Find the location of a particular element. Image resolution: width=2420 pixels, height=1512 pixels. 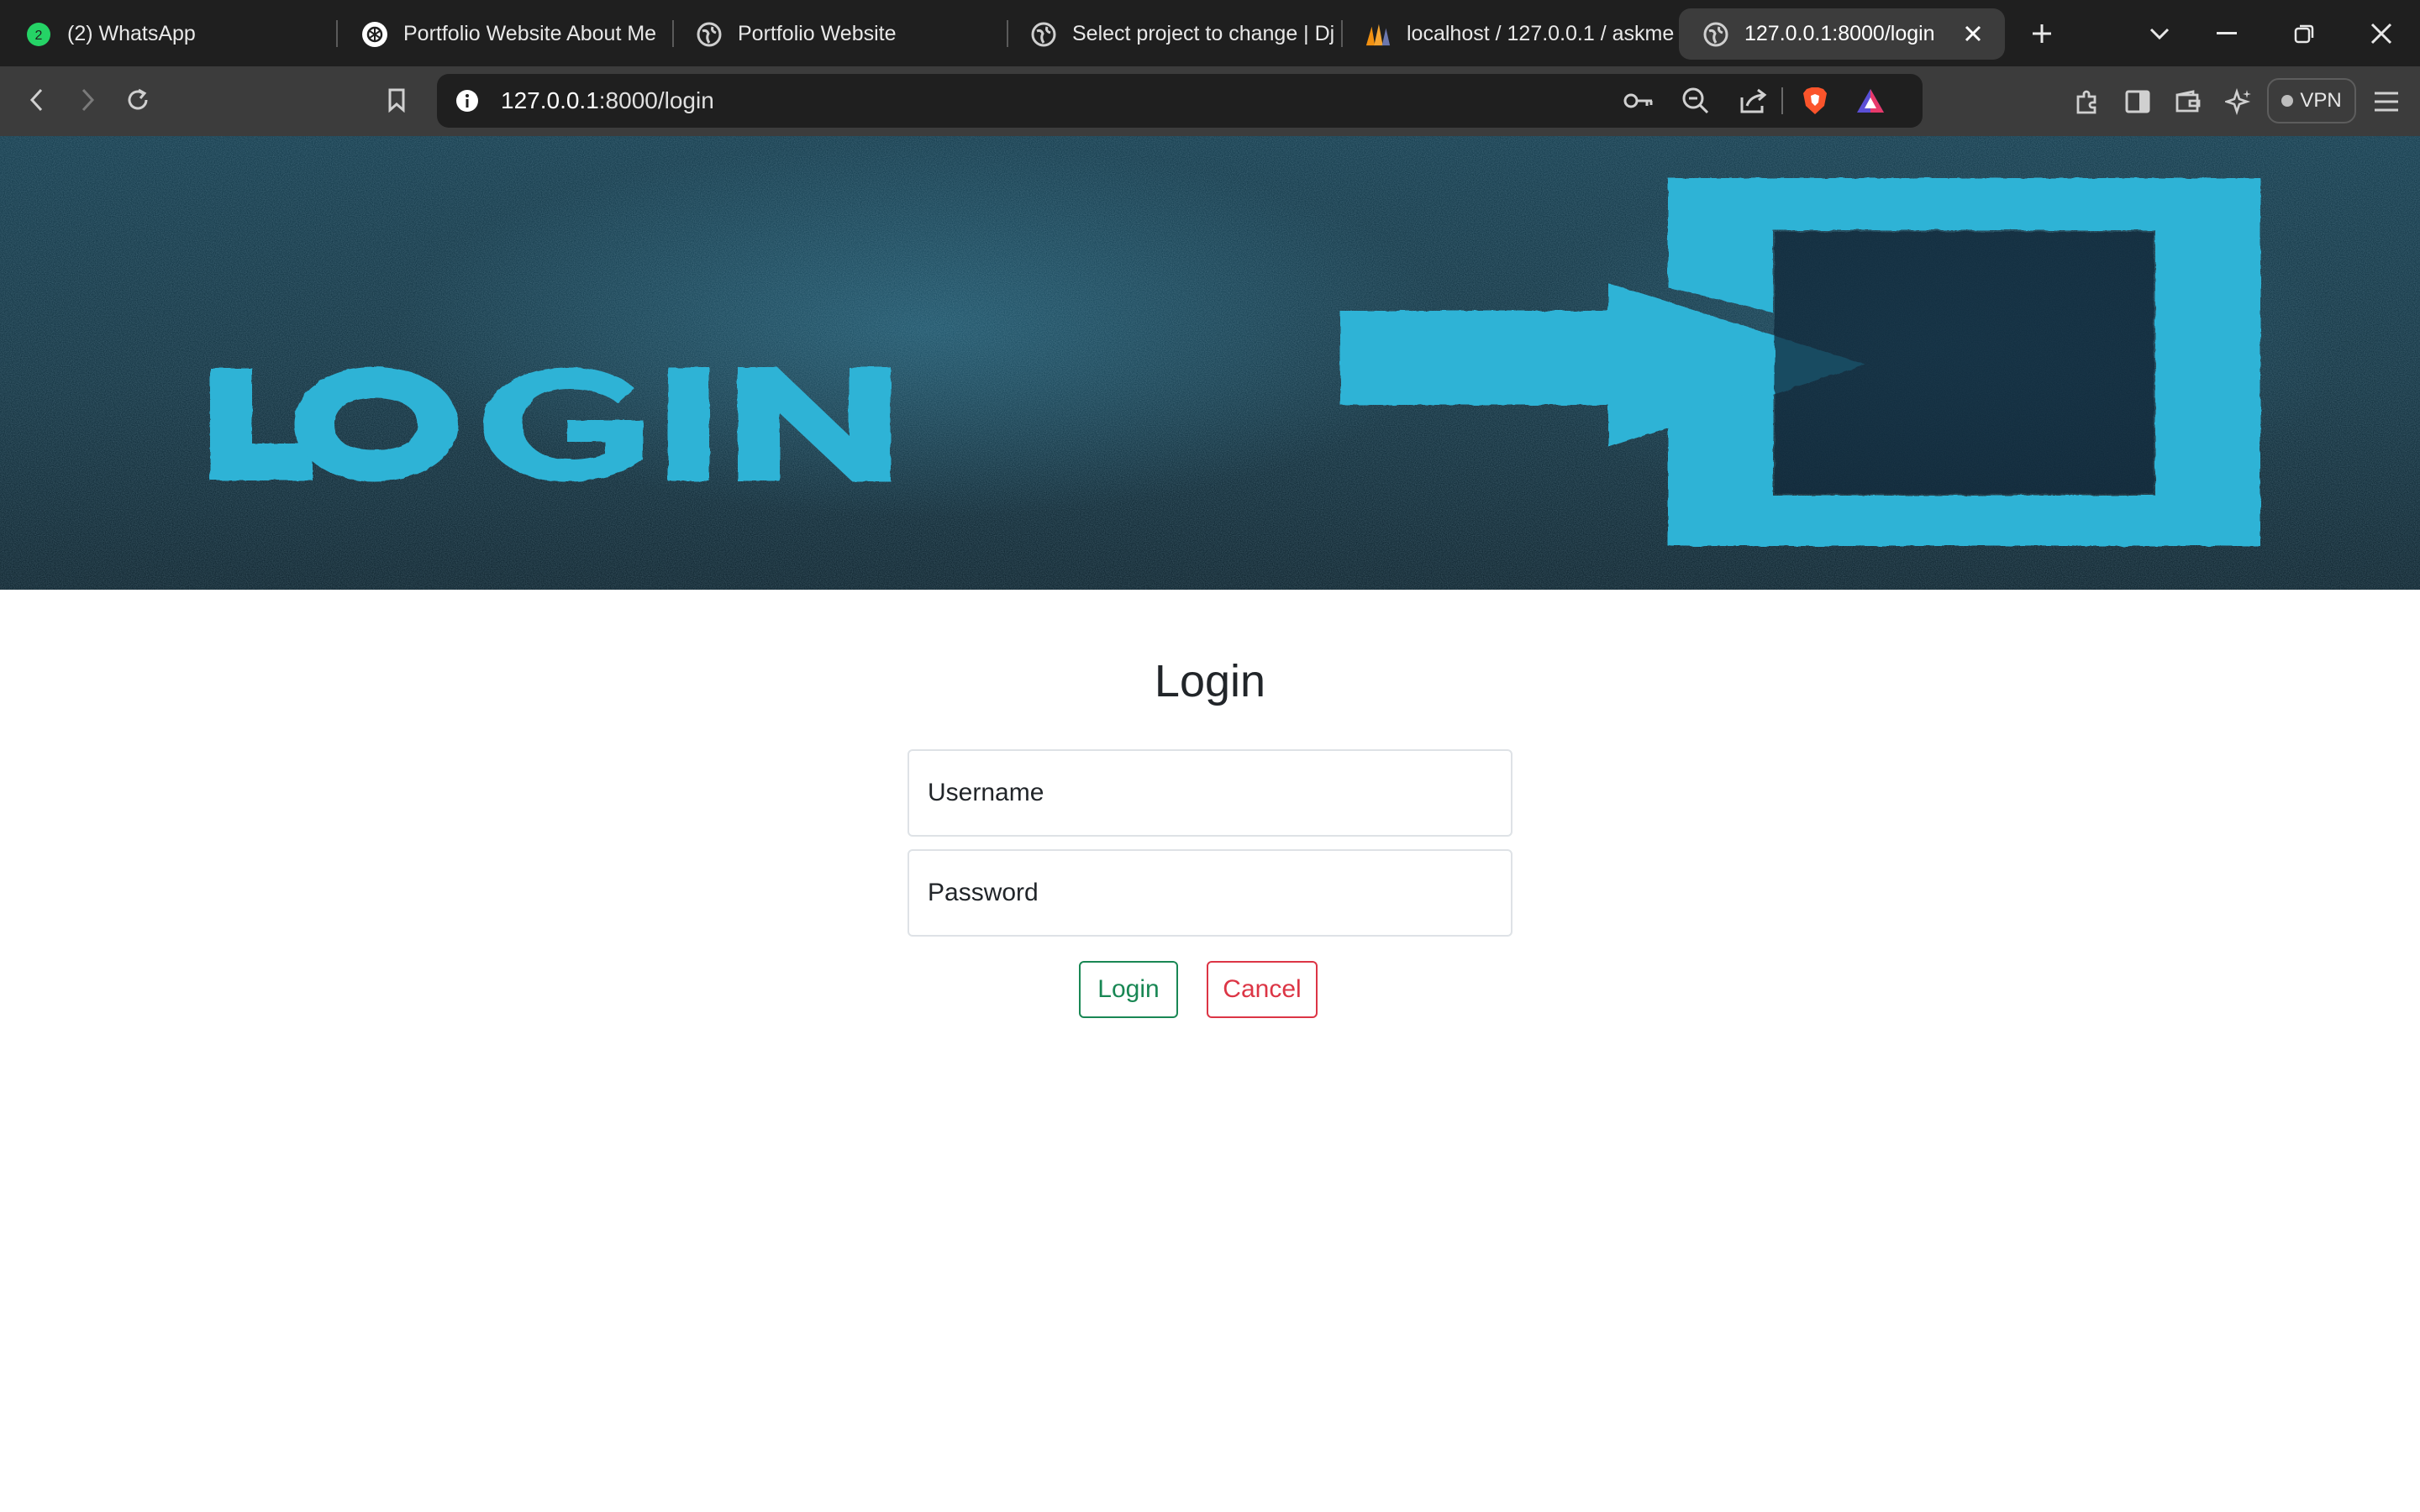

tab-portfolio-website: Portfolio Website is located at coordinates (839, 34).